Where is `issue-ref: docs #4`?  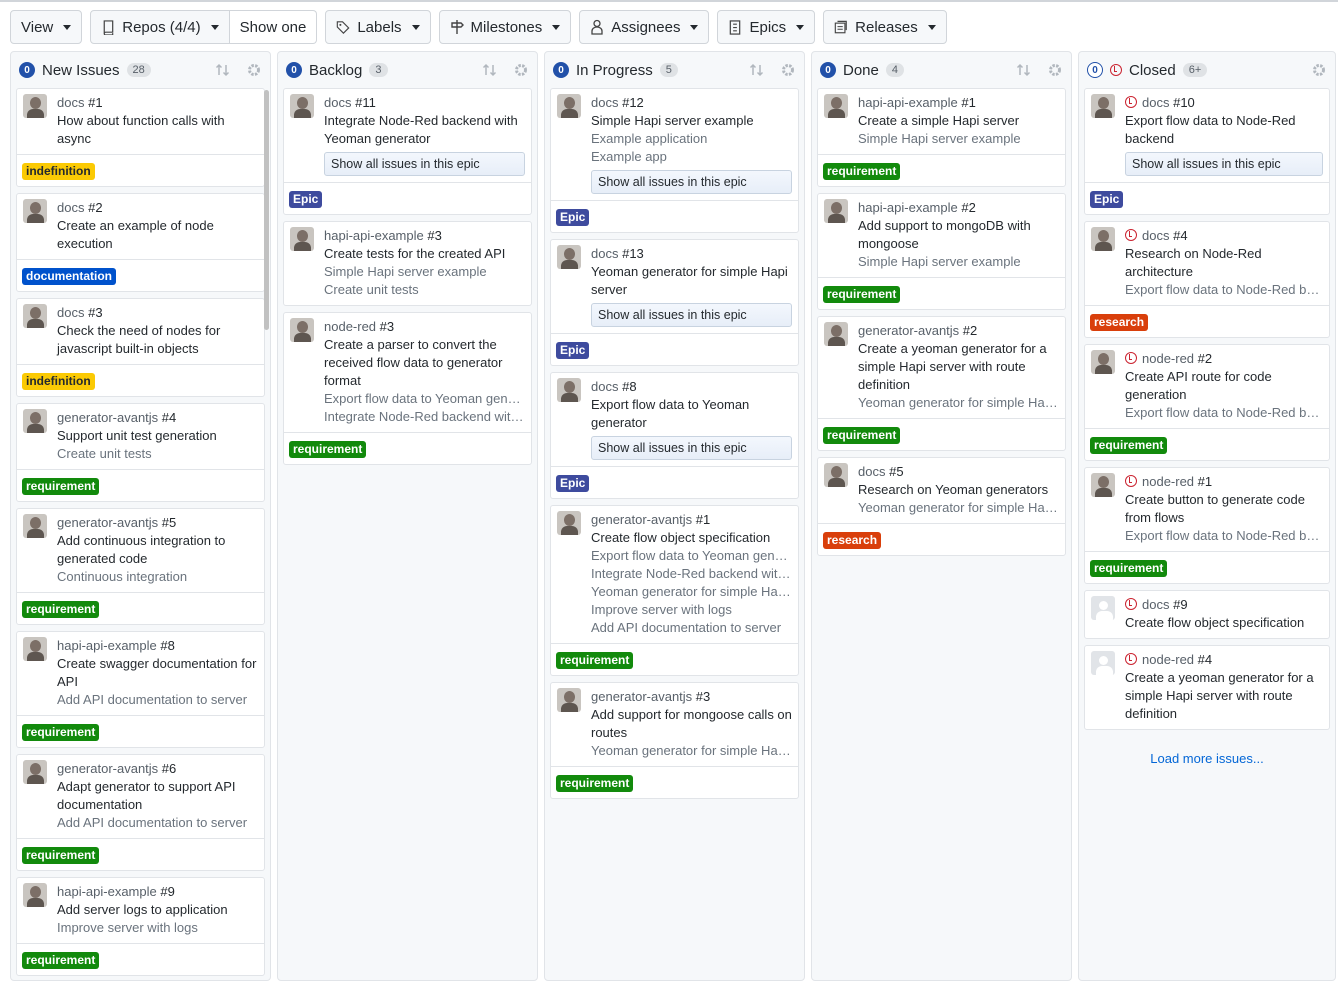
issue-ref: docs #4 is located at coordinates (1224, 236).